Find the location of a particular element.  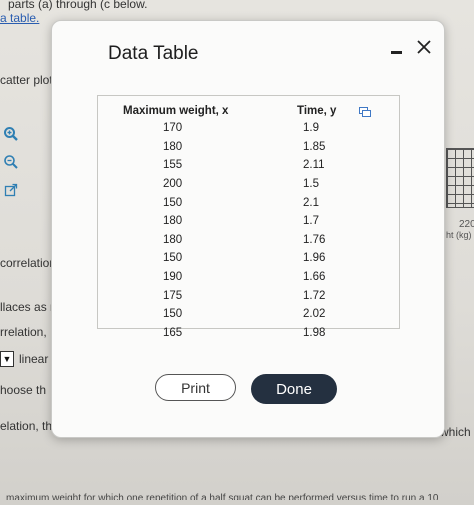

instruction-text: parts (a) through (c below. is located at coordinates (78, 5).